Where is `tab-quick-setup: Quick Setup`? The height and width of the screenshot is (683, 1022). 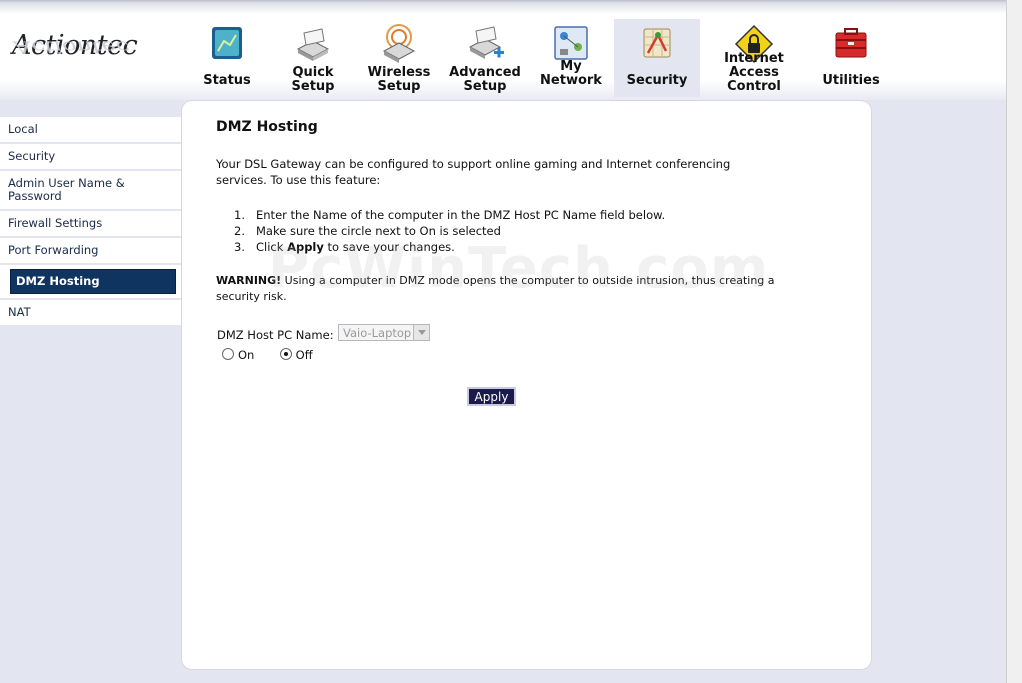
tab-quick-setup: Quick Setup is located at coordinates (313, 58).